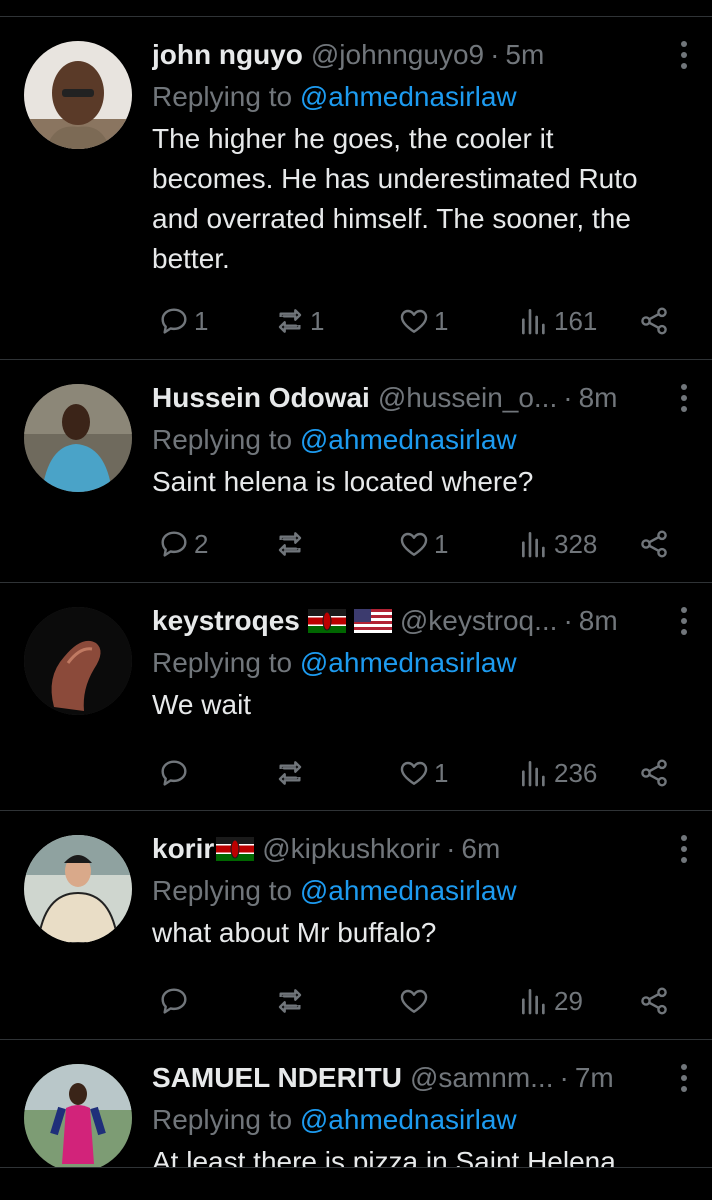 This screenshot has width=712, height=1200. Describe the element at coordinates (576, 320) in the screenshot. I see `view-count: 161` at that location.